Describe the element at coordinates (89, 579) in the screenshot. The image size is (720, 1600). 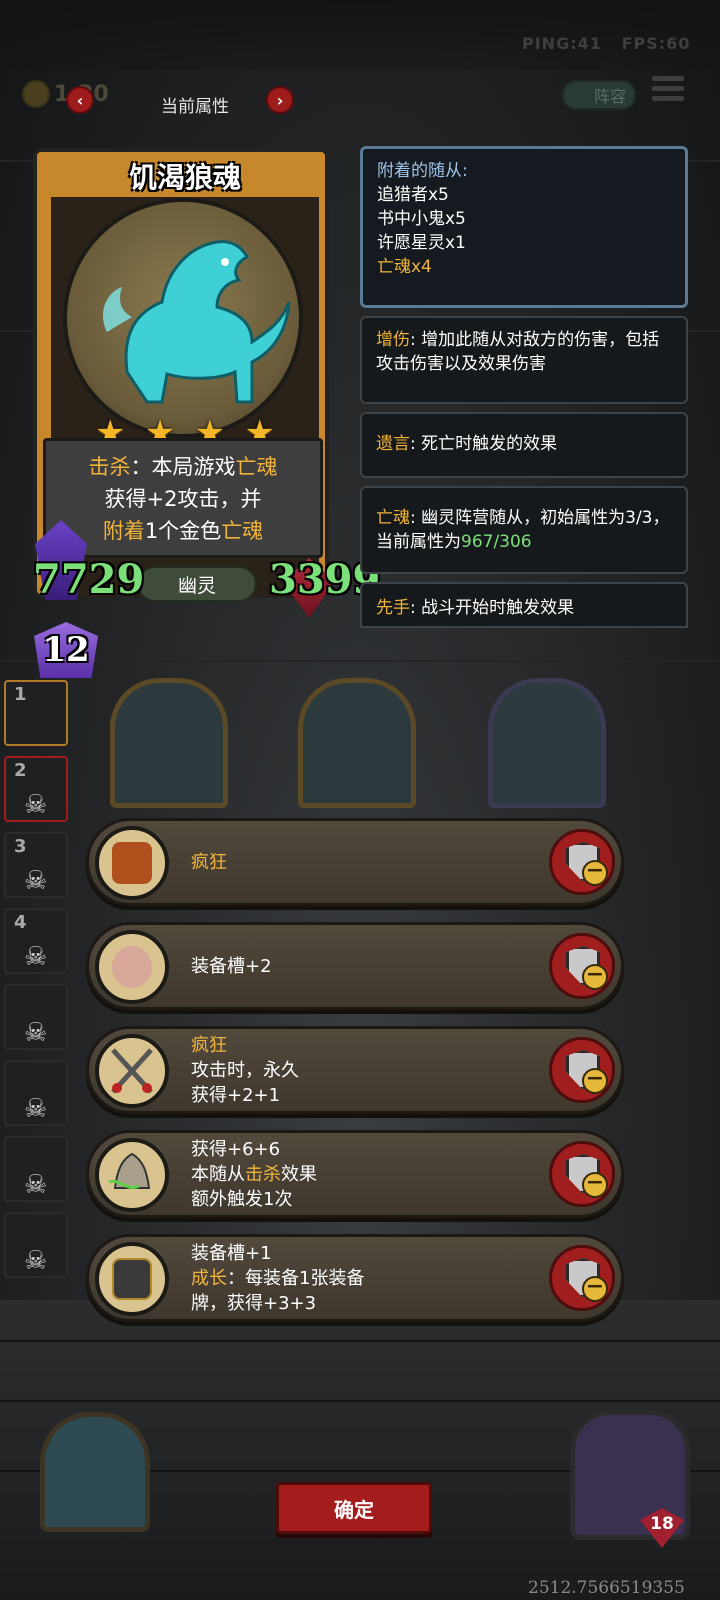
I see `attack-value: 7729` at that location.